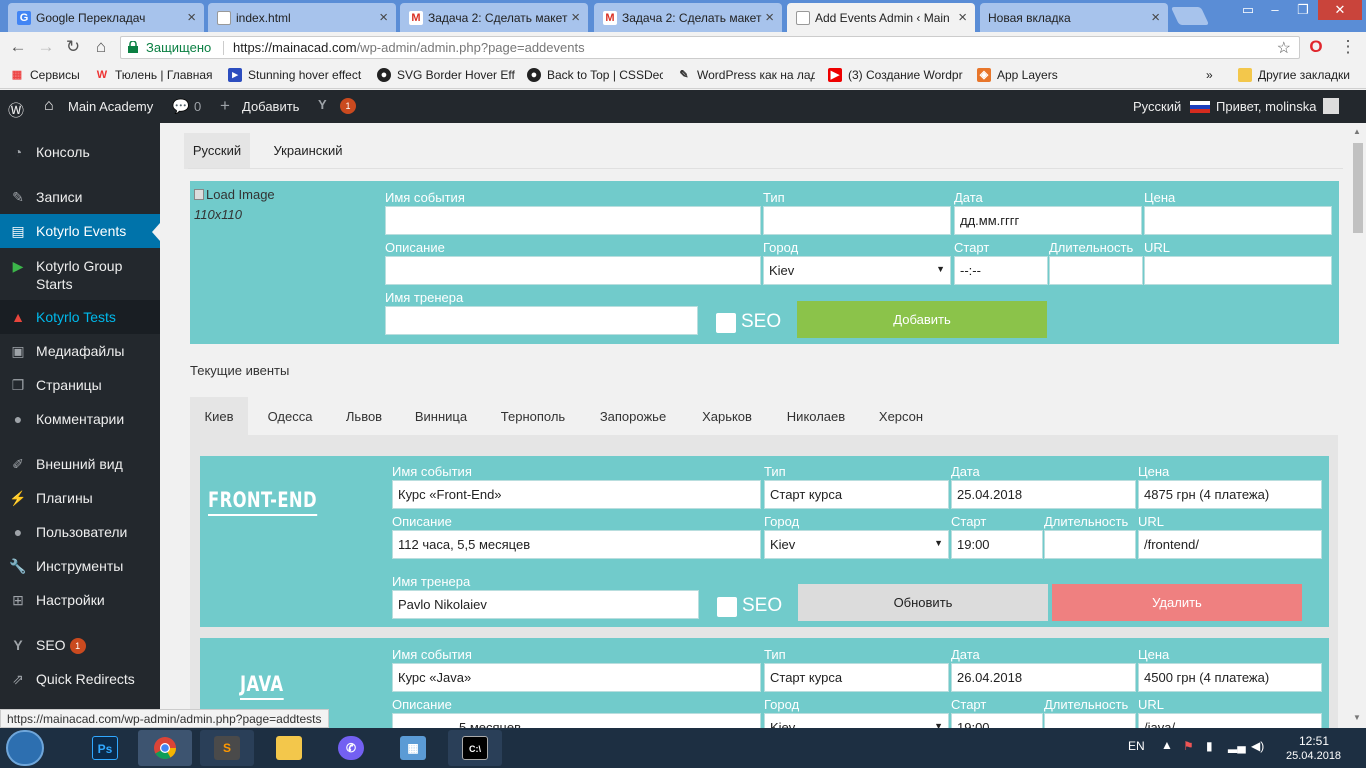 This screenshot has height=768, width=1366. Describe the element at coordinates (475, 748) in the screenshot. I see `taskbar-app-cmd: C:\` at that location.